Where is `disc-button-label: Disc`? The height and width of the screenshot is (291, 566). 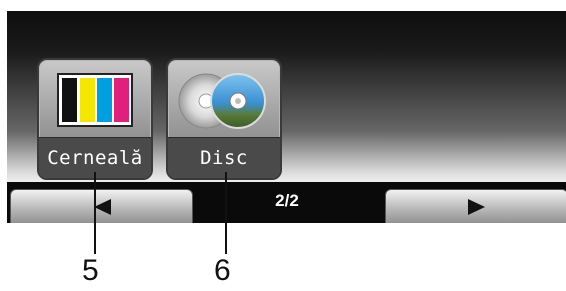 disc-button-label: Disc is located at coordinates (224, 157).